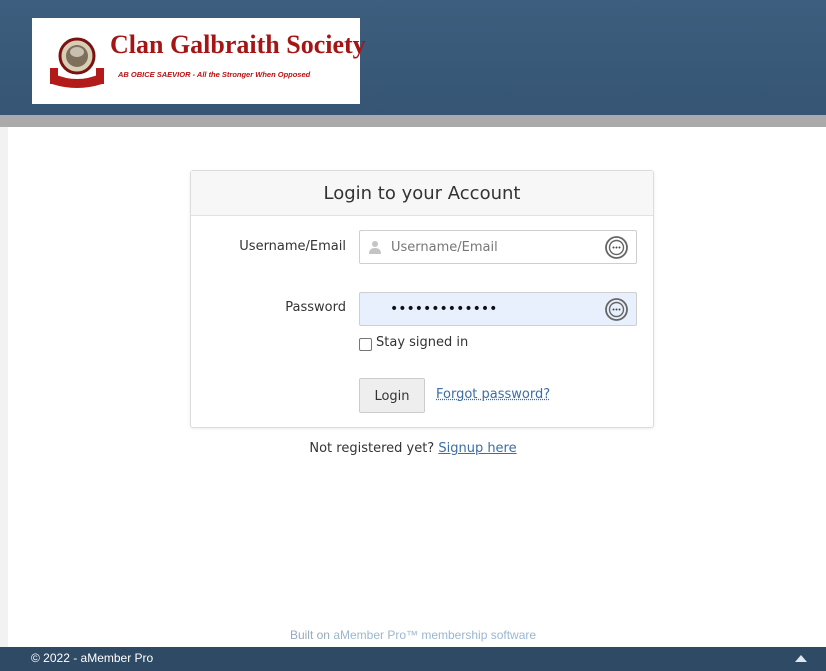 The height and width of the screenshot is (671, 826). Describe the element at coordinates (392, 395) in the screenshot. I see `login-button: Login` at that location.